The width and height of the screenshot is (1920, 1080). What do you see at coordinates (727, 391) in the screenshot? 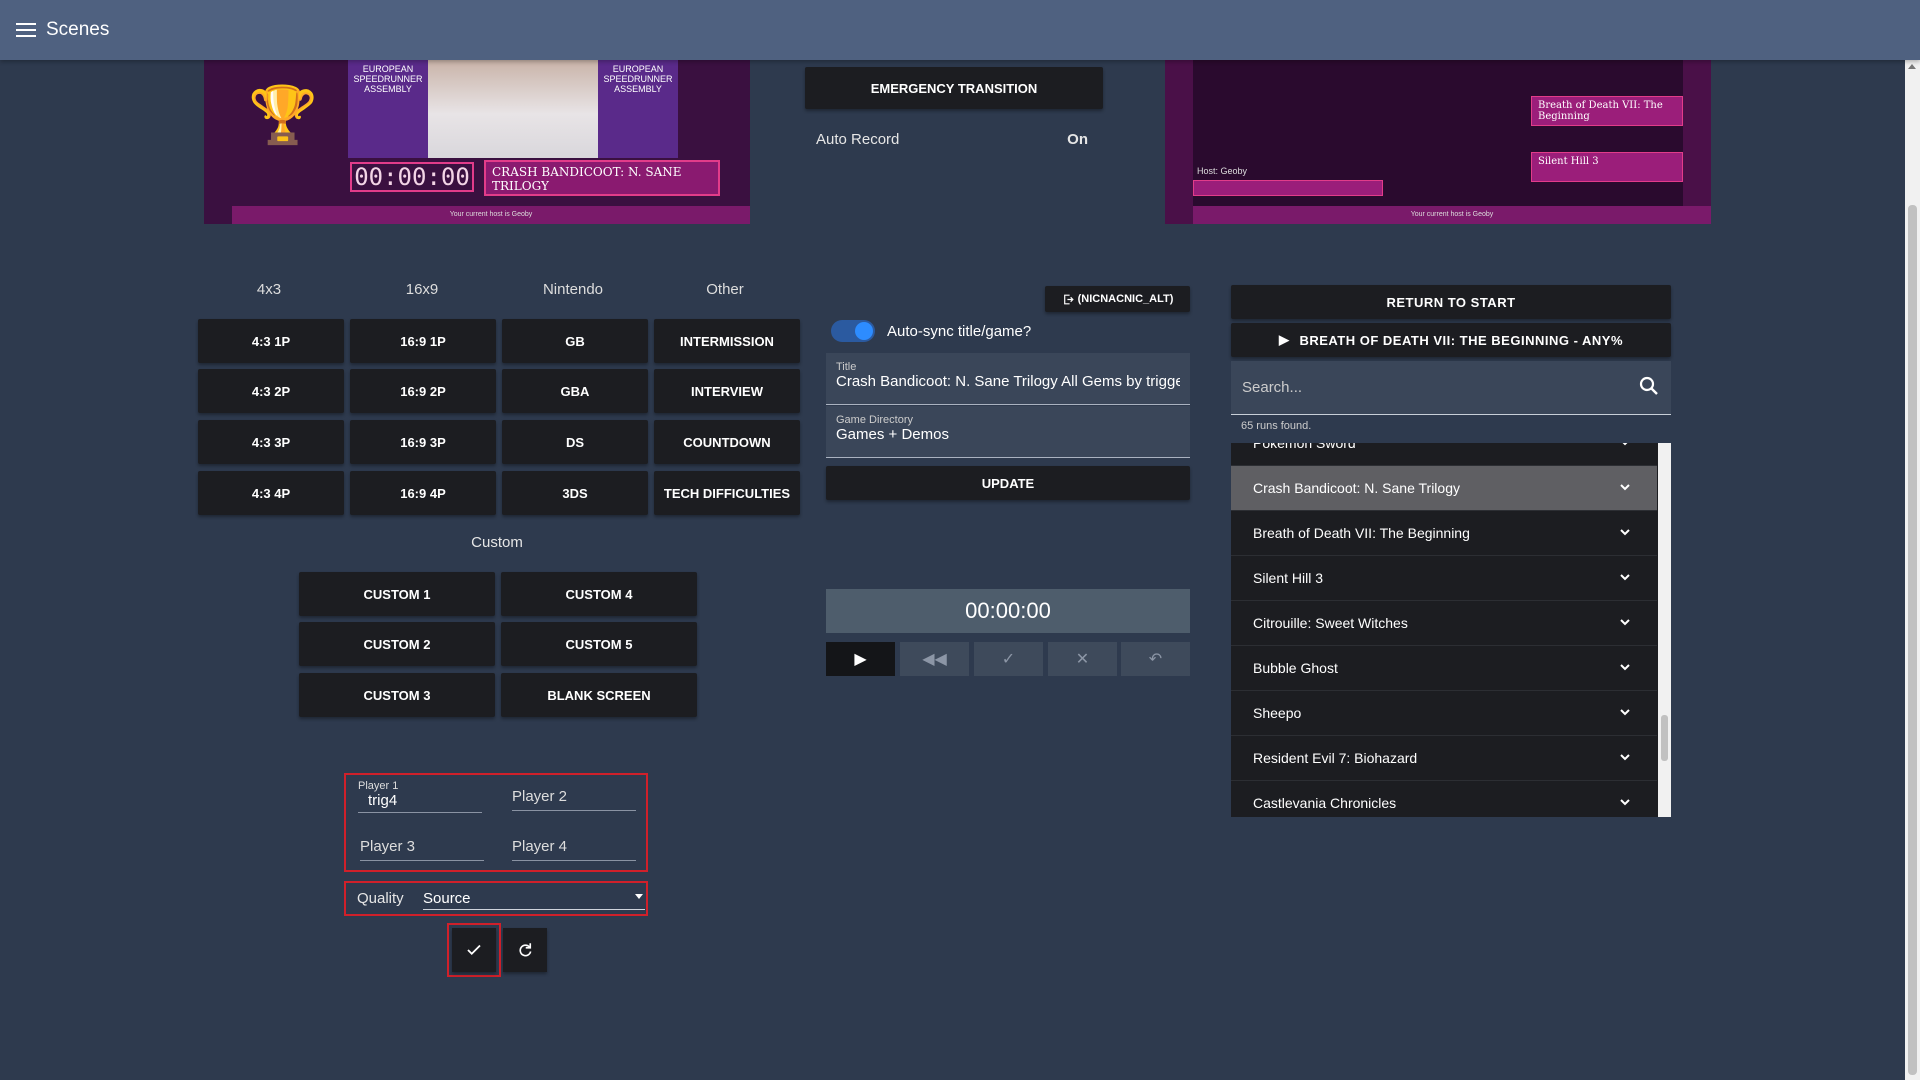
I see `scene-button-interview: INTERVIEW` at bounding box center [727, 391].